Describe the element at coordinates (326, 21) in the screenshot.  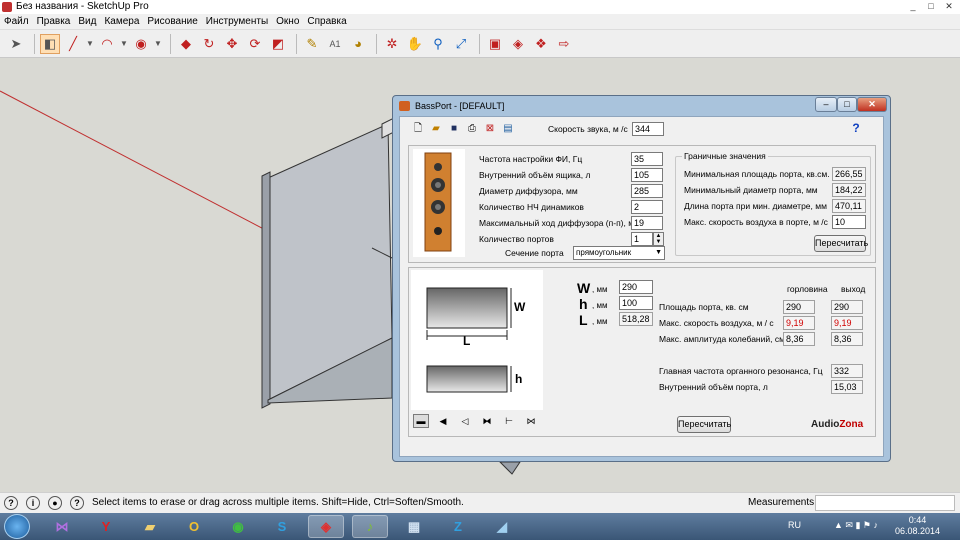
I see `menu-help: Справка` at that location.